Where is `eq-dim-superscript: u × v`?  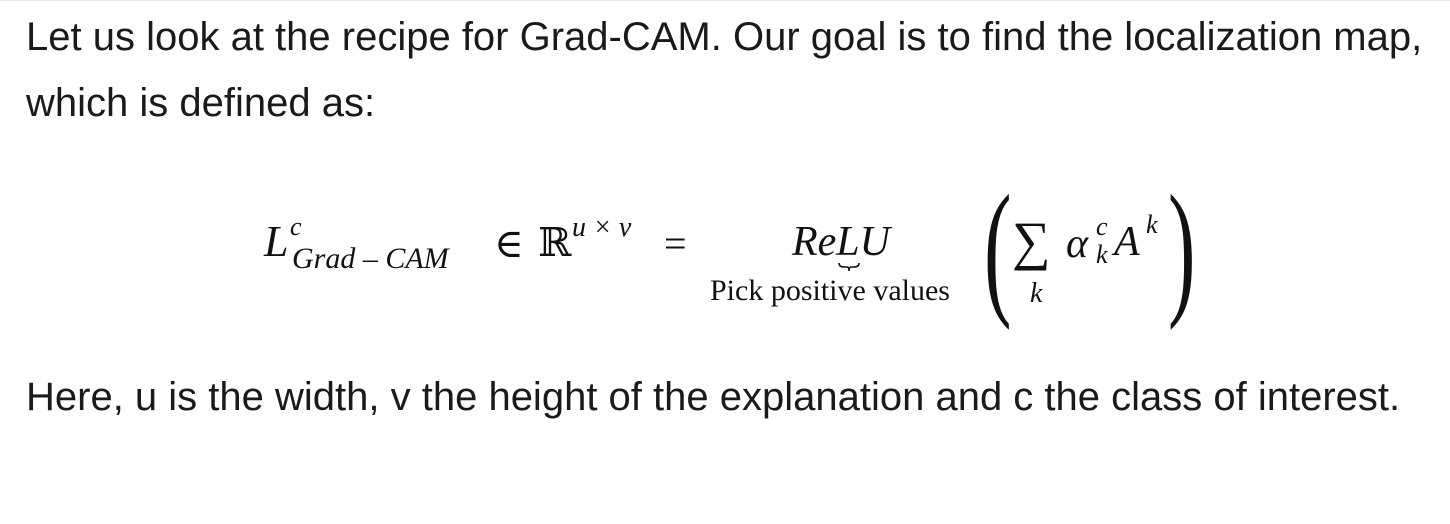
eq-dim-superscript: u × v is located at coordinates (602, 227).